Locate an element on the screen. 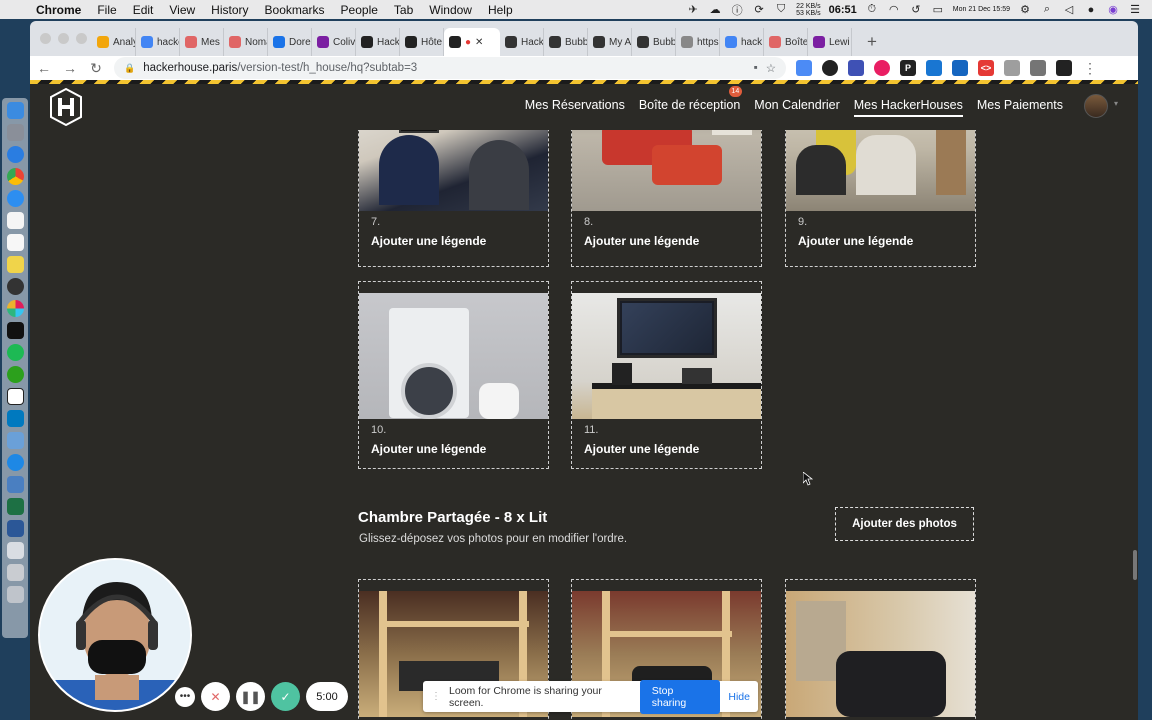 This screenshot has width=1152, height=720. volume-icon: ◁ is located at coordinates (1069, 10).